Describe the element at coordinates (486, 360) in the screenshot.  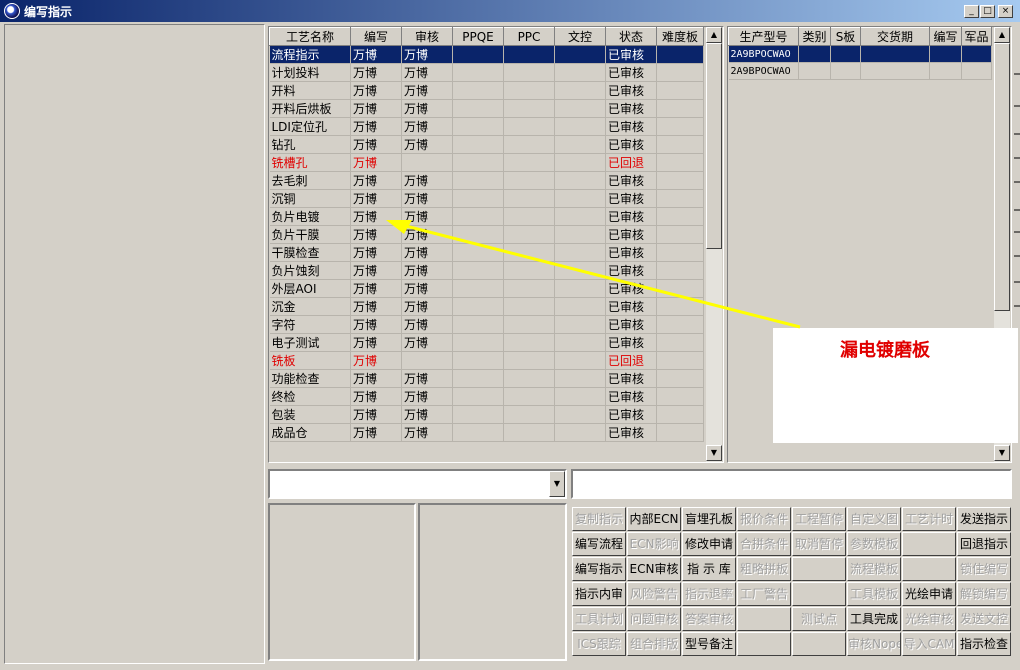
I see `table-row: 铣板 万博 已回退` at that location.